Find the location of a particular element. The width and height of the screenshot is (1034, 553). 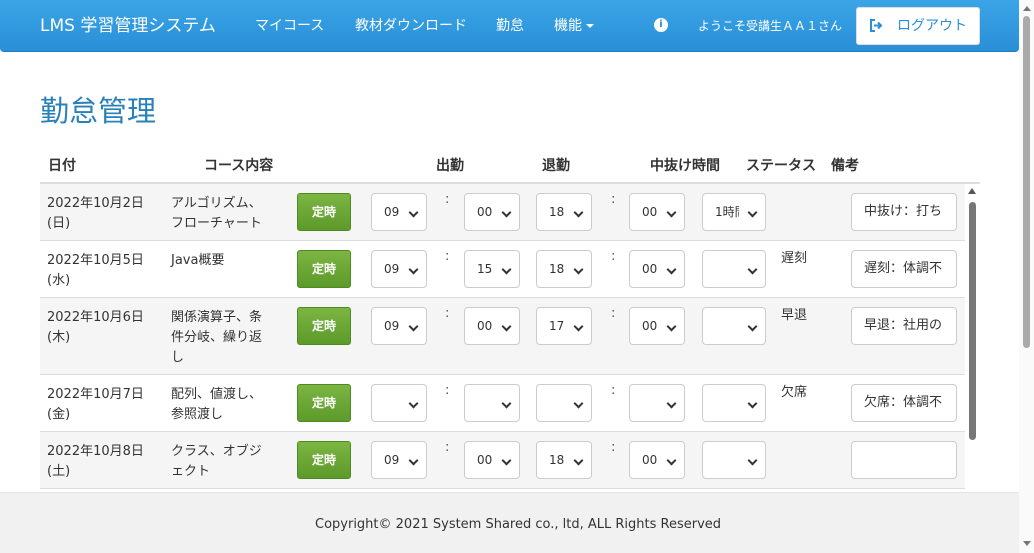

logout-button: ログアウト is located at coordinates (918, 26).